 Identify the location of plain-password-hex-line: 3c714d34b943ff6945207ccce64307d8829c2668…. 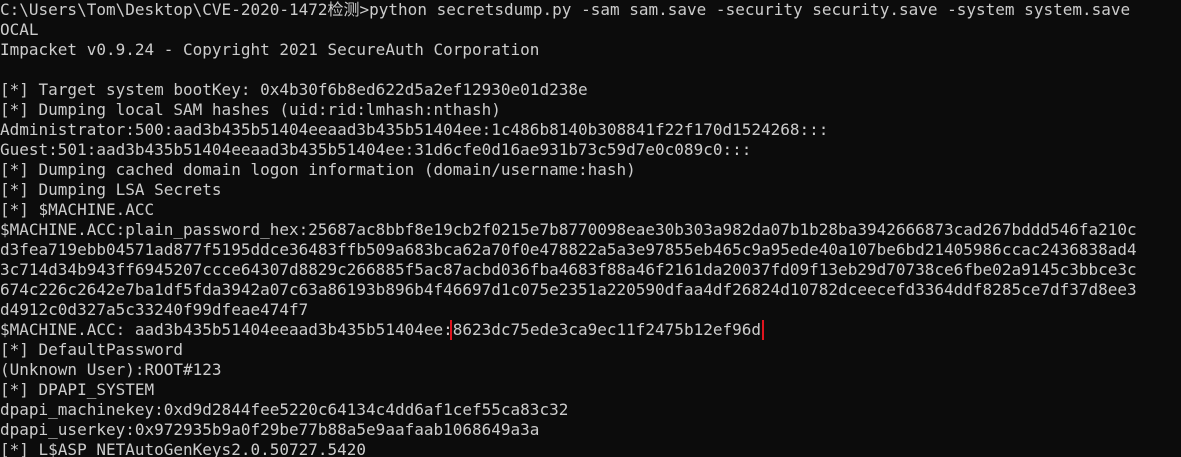
(568, 269).